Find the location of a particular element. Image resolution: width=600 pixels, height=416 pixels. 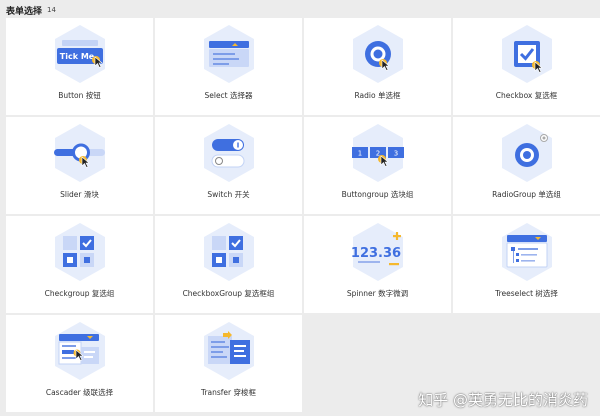

radiogroup-icon is located at coordinates (527, 153).